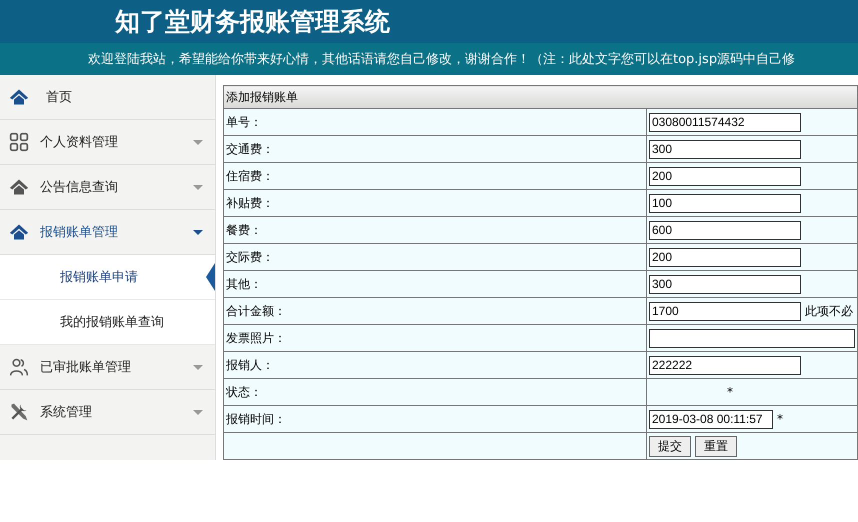 The image size is (858, 522). Describe the element at coordinates (107, 187) in the screenshot. I see `sidebar-item: 公告信息查询` at that location.